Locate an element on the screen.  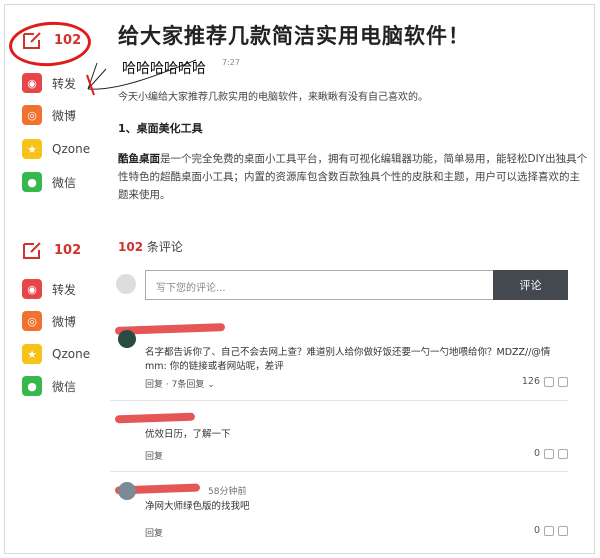
article-intro: 今天小编给大家推荐几款实用的电脑软件，来瞅瞅有没有自己喜欢的。 is located at coordinates (273, 97).